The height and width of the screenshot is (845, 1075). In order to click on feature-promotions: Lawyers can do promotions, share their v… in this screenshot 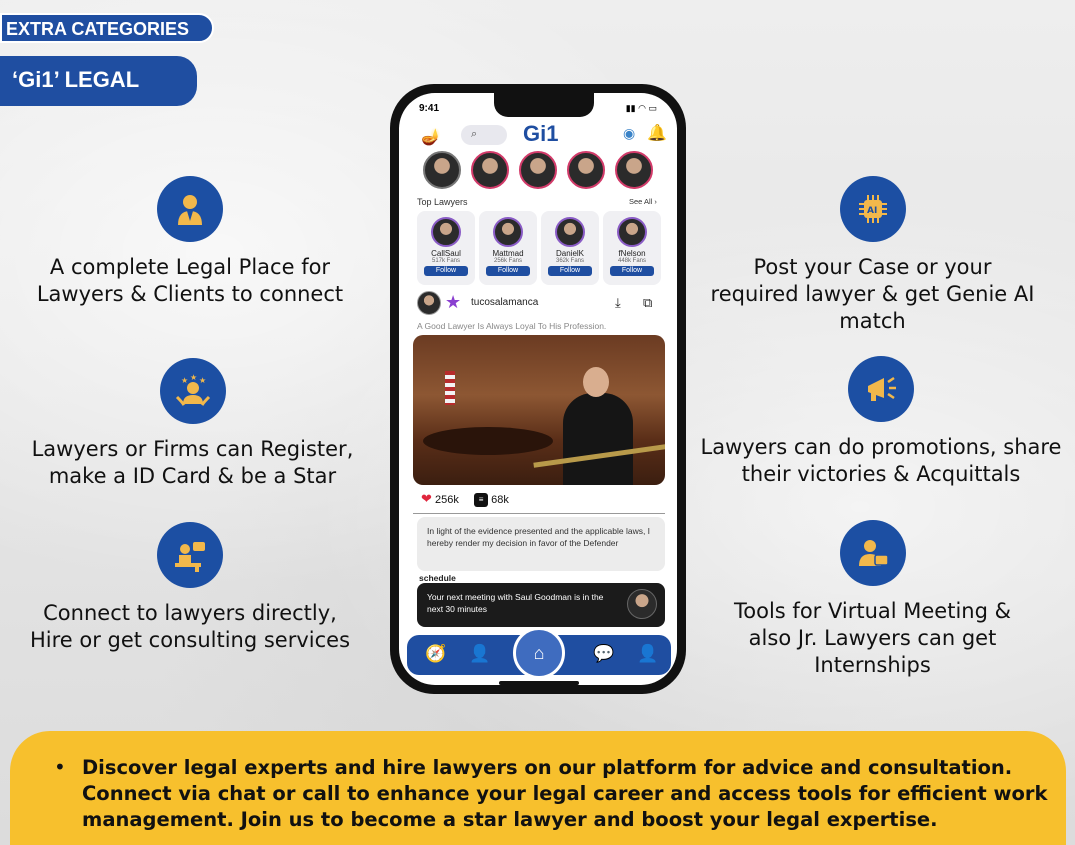, I will do `click(881, 422)`.